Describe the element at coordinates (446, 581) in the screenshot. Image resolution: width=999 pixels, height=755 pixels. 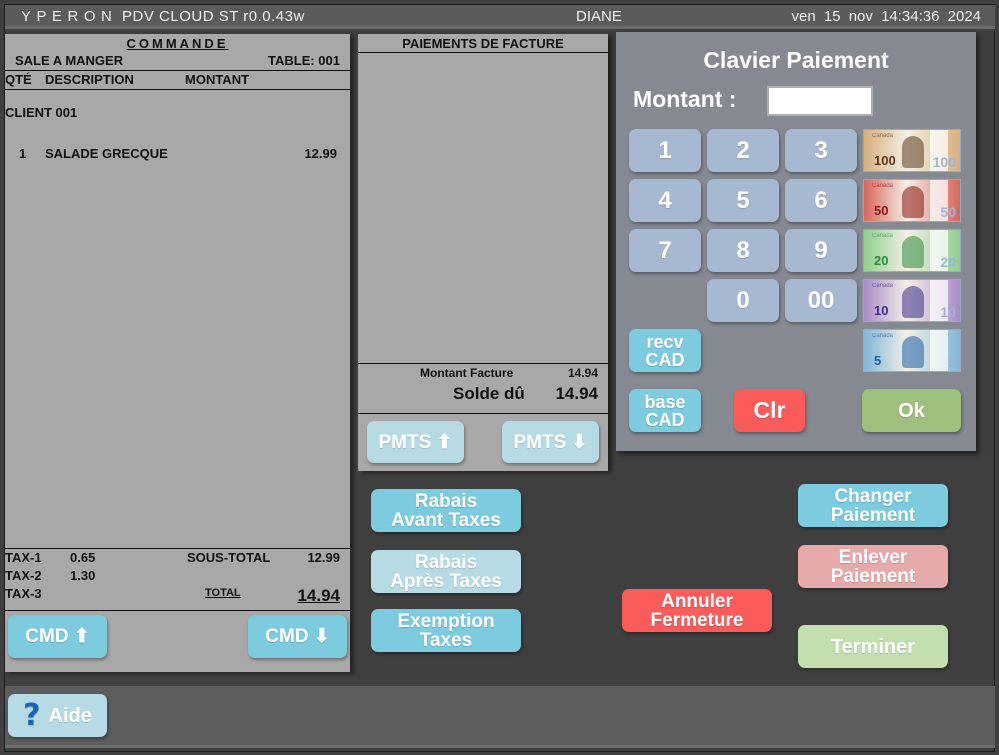
I see `button-line: Après Taxes` at that location.